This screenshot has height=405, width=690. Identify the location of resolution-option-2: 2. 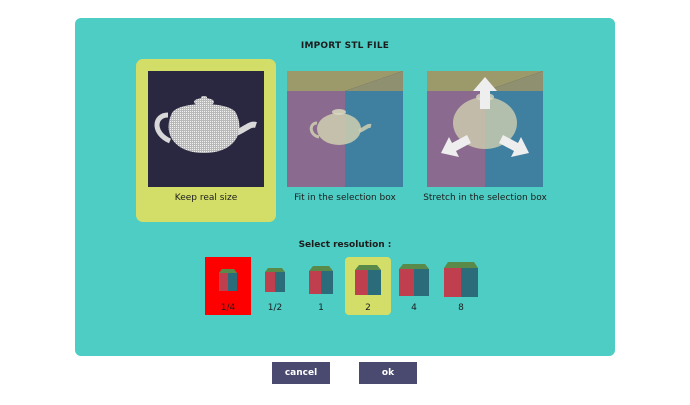
(368, 286).